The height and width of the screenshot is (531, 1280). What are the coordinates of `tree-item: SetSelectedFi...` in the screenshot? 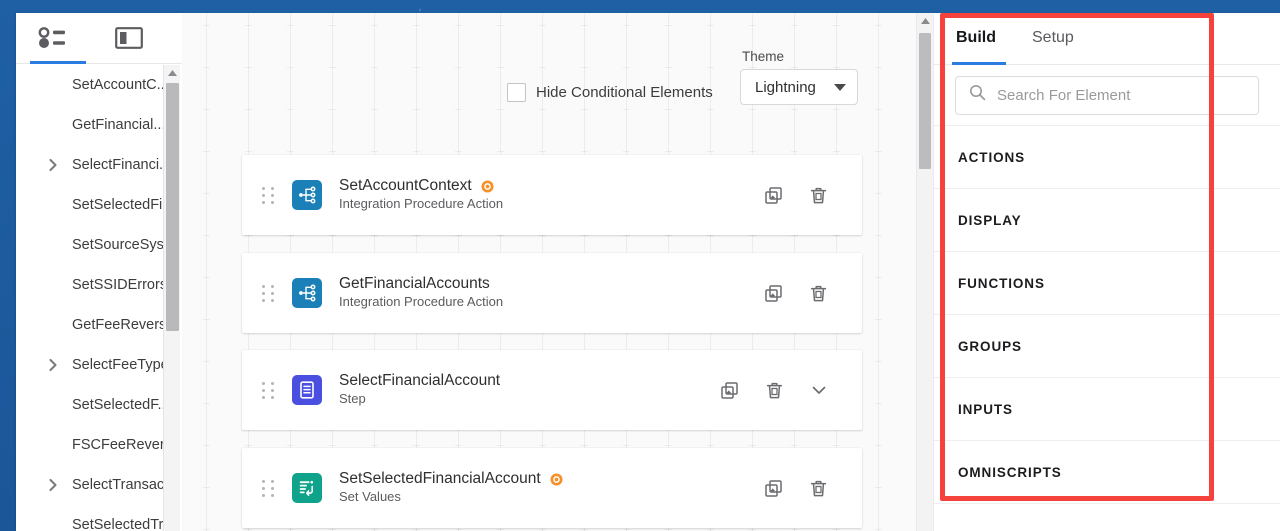 It's located at (99, 205).